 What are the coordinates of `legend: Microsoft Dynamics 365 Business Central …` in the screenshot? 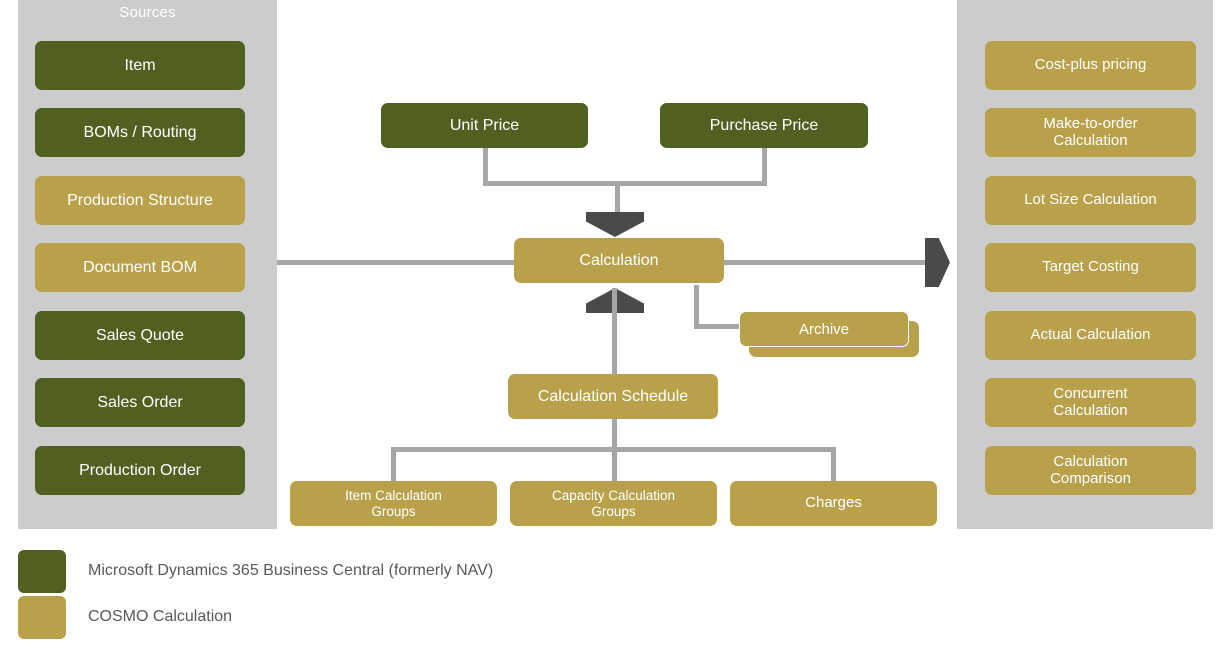 It's located at (255, 594).